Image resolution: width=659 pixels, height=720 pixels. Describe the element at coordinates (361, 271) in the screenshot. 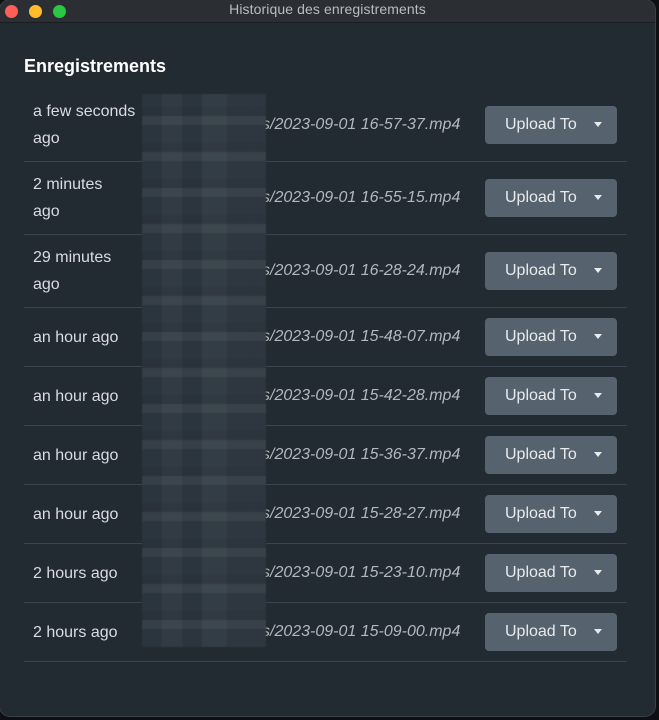

I see `recording-filename: s/2023-09-01 16-28-24.mp4` at that location.